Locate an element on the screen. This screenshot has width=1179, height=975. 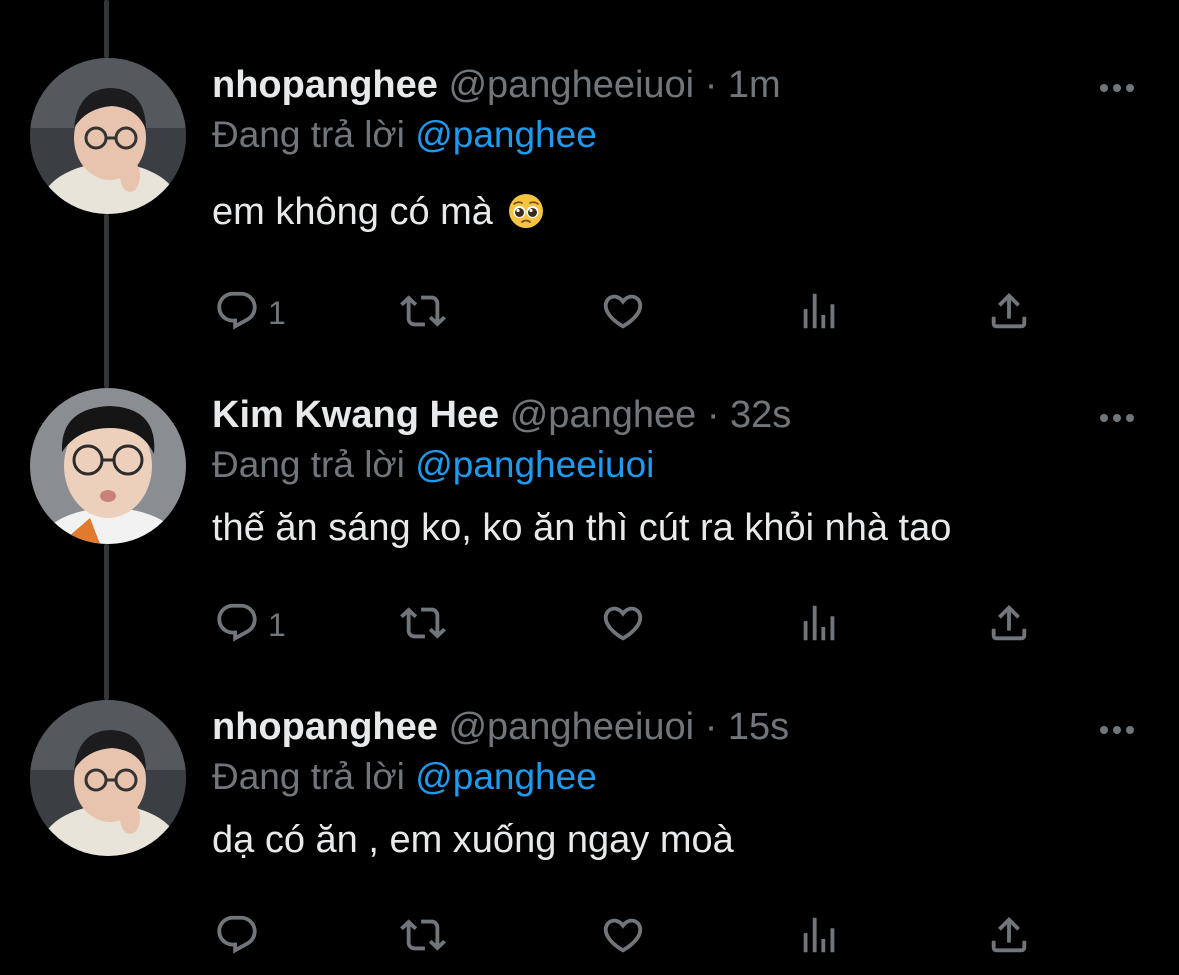
tweet-text-content: em không có mà is located at coordinates (352, 212).